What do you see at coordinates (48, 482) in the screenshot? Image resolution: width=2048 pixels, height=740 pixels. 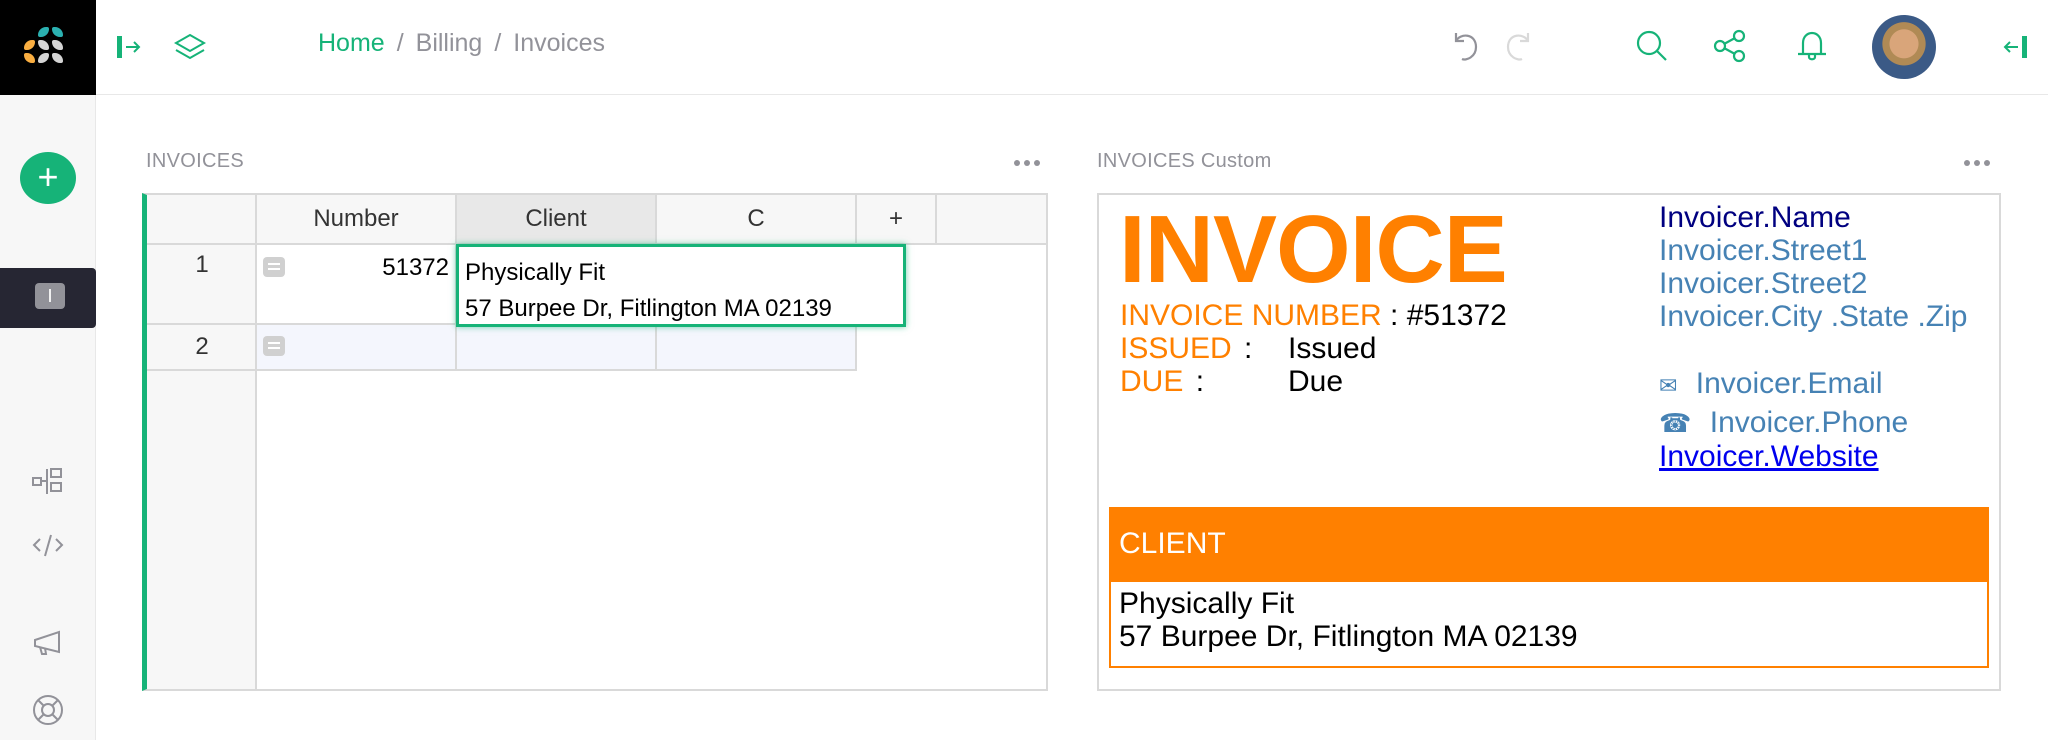 I see `raw-data-icon` at bounding box center [48, 482].